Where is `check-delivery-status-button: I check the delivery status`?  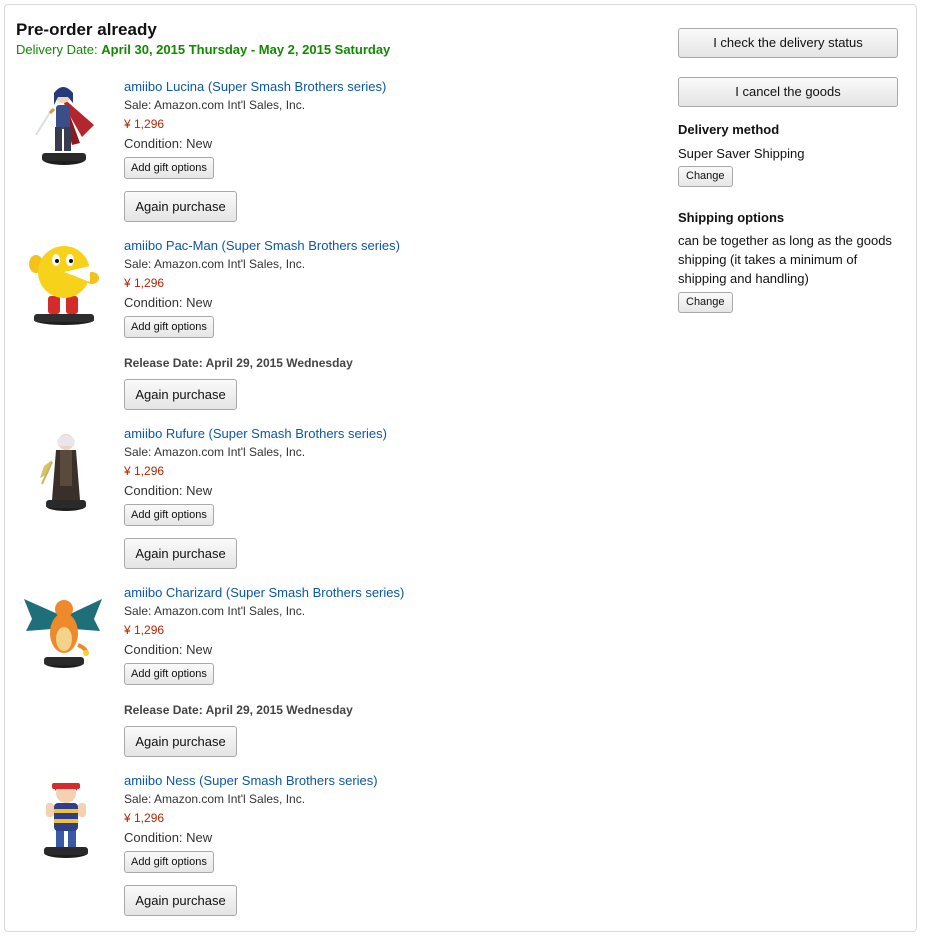 check-delivery-status-button: I check the delivery status is located at coordinates (788, 43).